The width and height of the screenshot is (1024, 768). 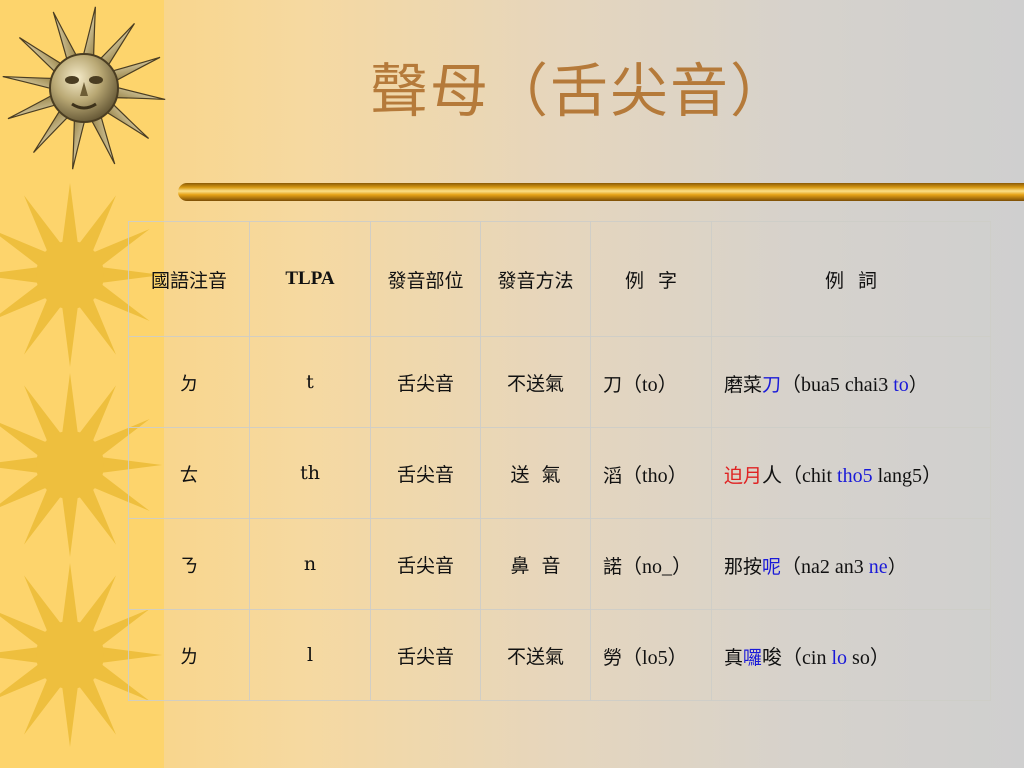 I want to click on example-word-segment: 人（chit, so click(x=800, y=475).